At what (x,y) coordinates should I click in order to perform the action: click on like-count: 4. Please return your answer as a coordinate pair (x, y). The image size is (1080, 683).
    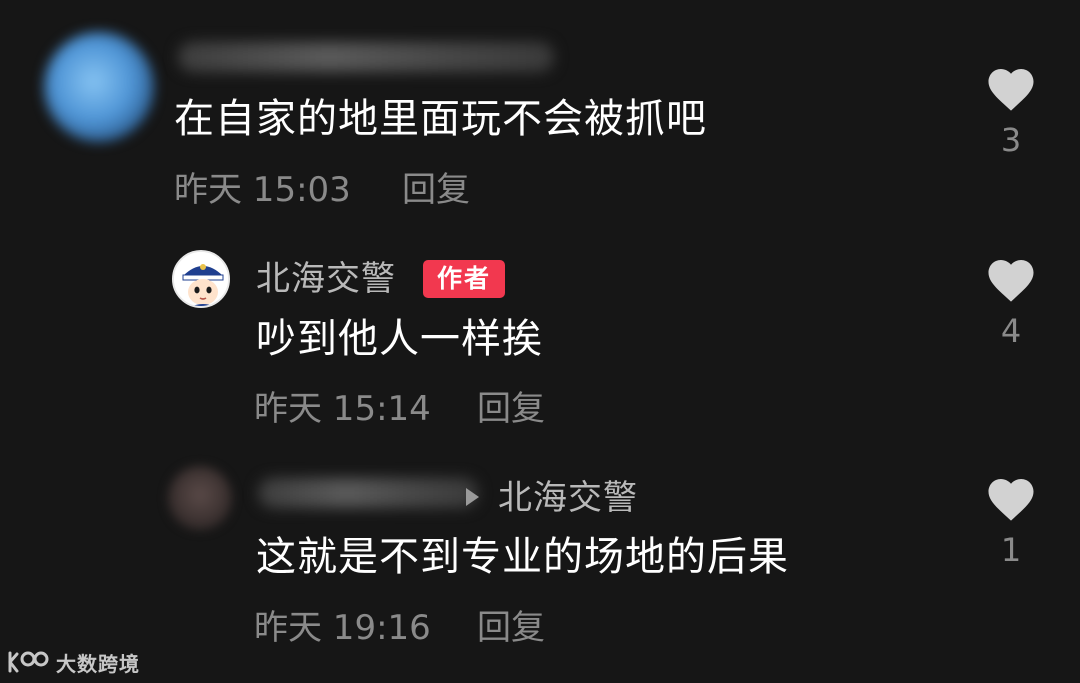
    Looking at the image, I should click on (1011, 331).